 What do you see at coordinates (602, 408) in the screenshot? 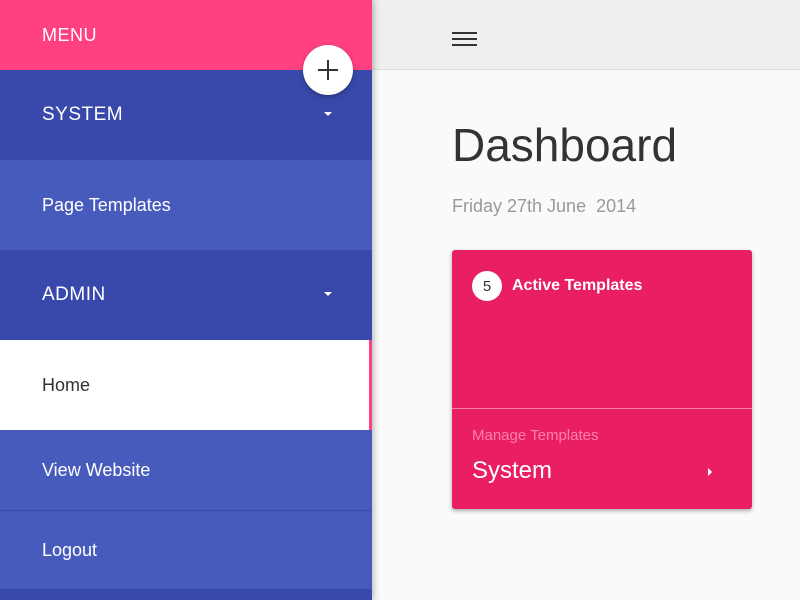
I see `divider` at bounding box center [602, 408].